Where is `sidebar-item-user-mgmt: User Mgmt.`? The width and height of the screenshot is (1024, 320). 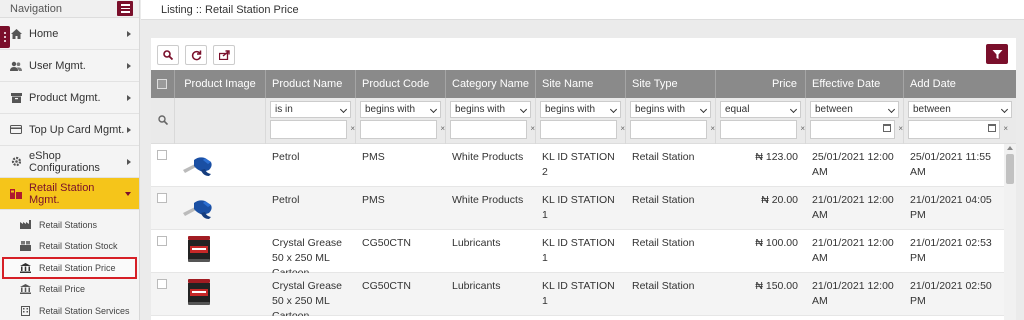 sidebar-item-user-mgmt: User Mgmt. is located at coordinates (69, 66).